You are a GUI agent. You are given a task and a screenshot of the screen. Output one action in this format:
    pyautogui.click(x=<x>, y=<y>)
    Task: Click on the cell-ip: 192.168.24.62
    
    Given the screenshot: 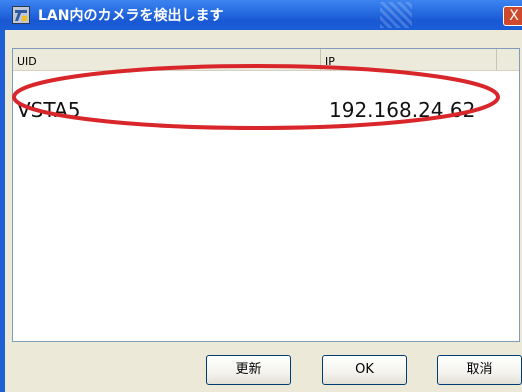 What is the action you would take?
    pyautogui.click(x=402, y=110)
    